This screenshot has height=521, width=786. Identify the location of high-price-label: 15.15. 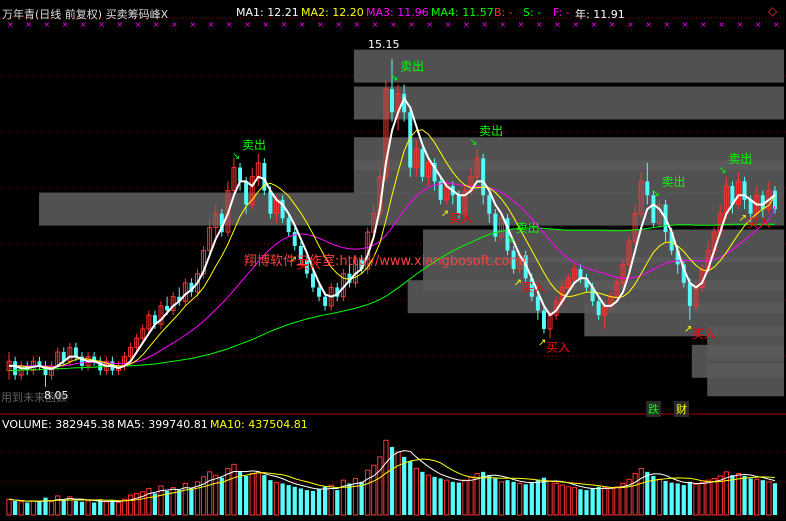
(384, 44).